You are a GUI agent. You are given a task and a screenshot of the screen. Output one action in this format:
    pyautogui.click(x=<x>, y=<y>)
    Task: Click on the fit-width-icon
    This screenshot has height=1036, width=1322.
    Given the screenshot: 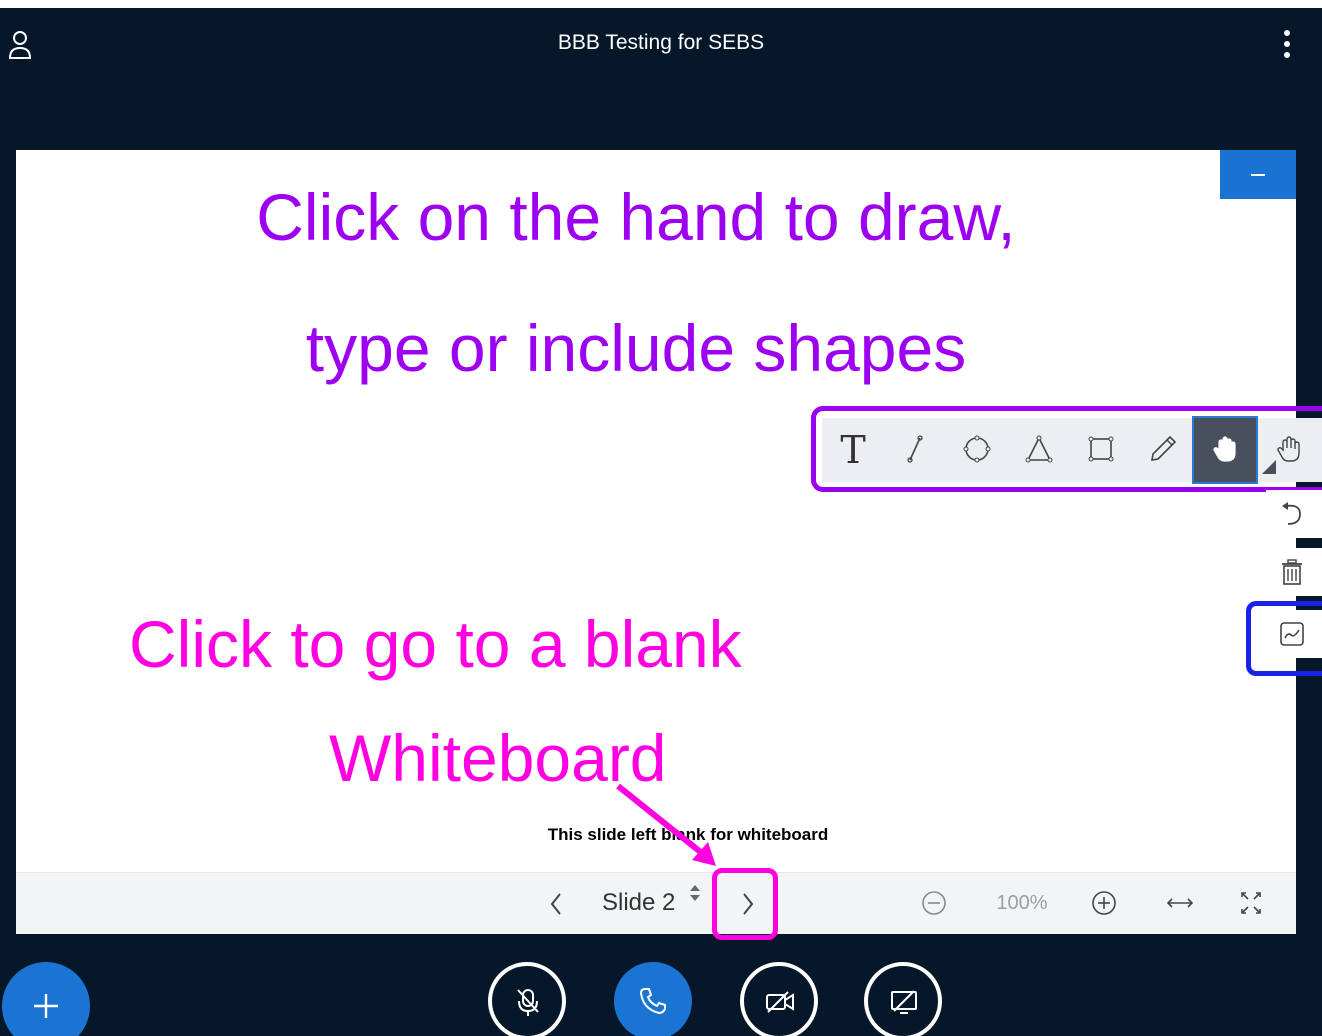 What is the action you would take?
    pyautogui.click(x=1180, y=903)
    